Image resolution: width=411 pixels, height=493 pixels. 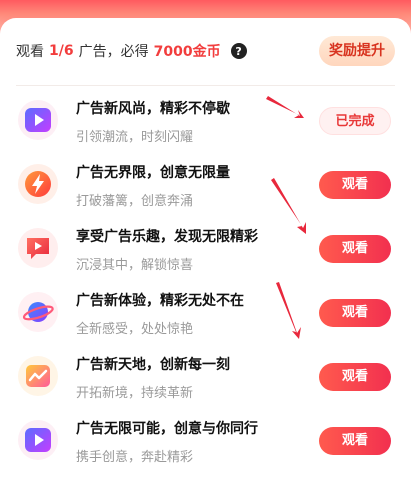 I want to click on task-item: 广告新风尚，精彩不停歇 引领潮流，时刻闪耀 已完成, so click(x=205, y=120).